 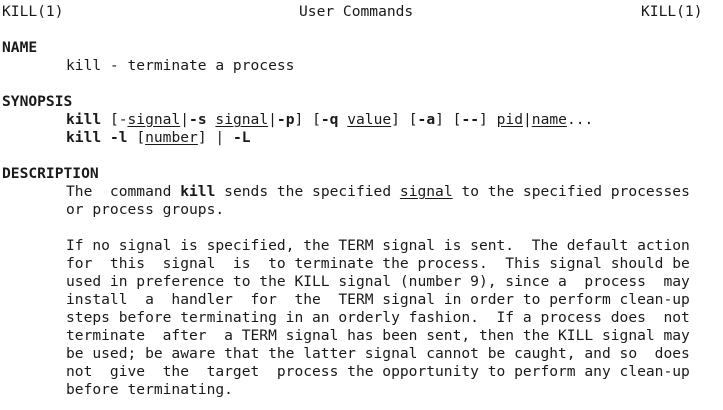 I want to click on header-right: KILL(1), so click(x=672, y=11).